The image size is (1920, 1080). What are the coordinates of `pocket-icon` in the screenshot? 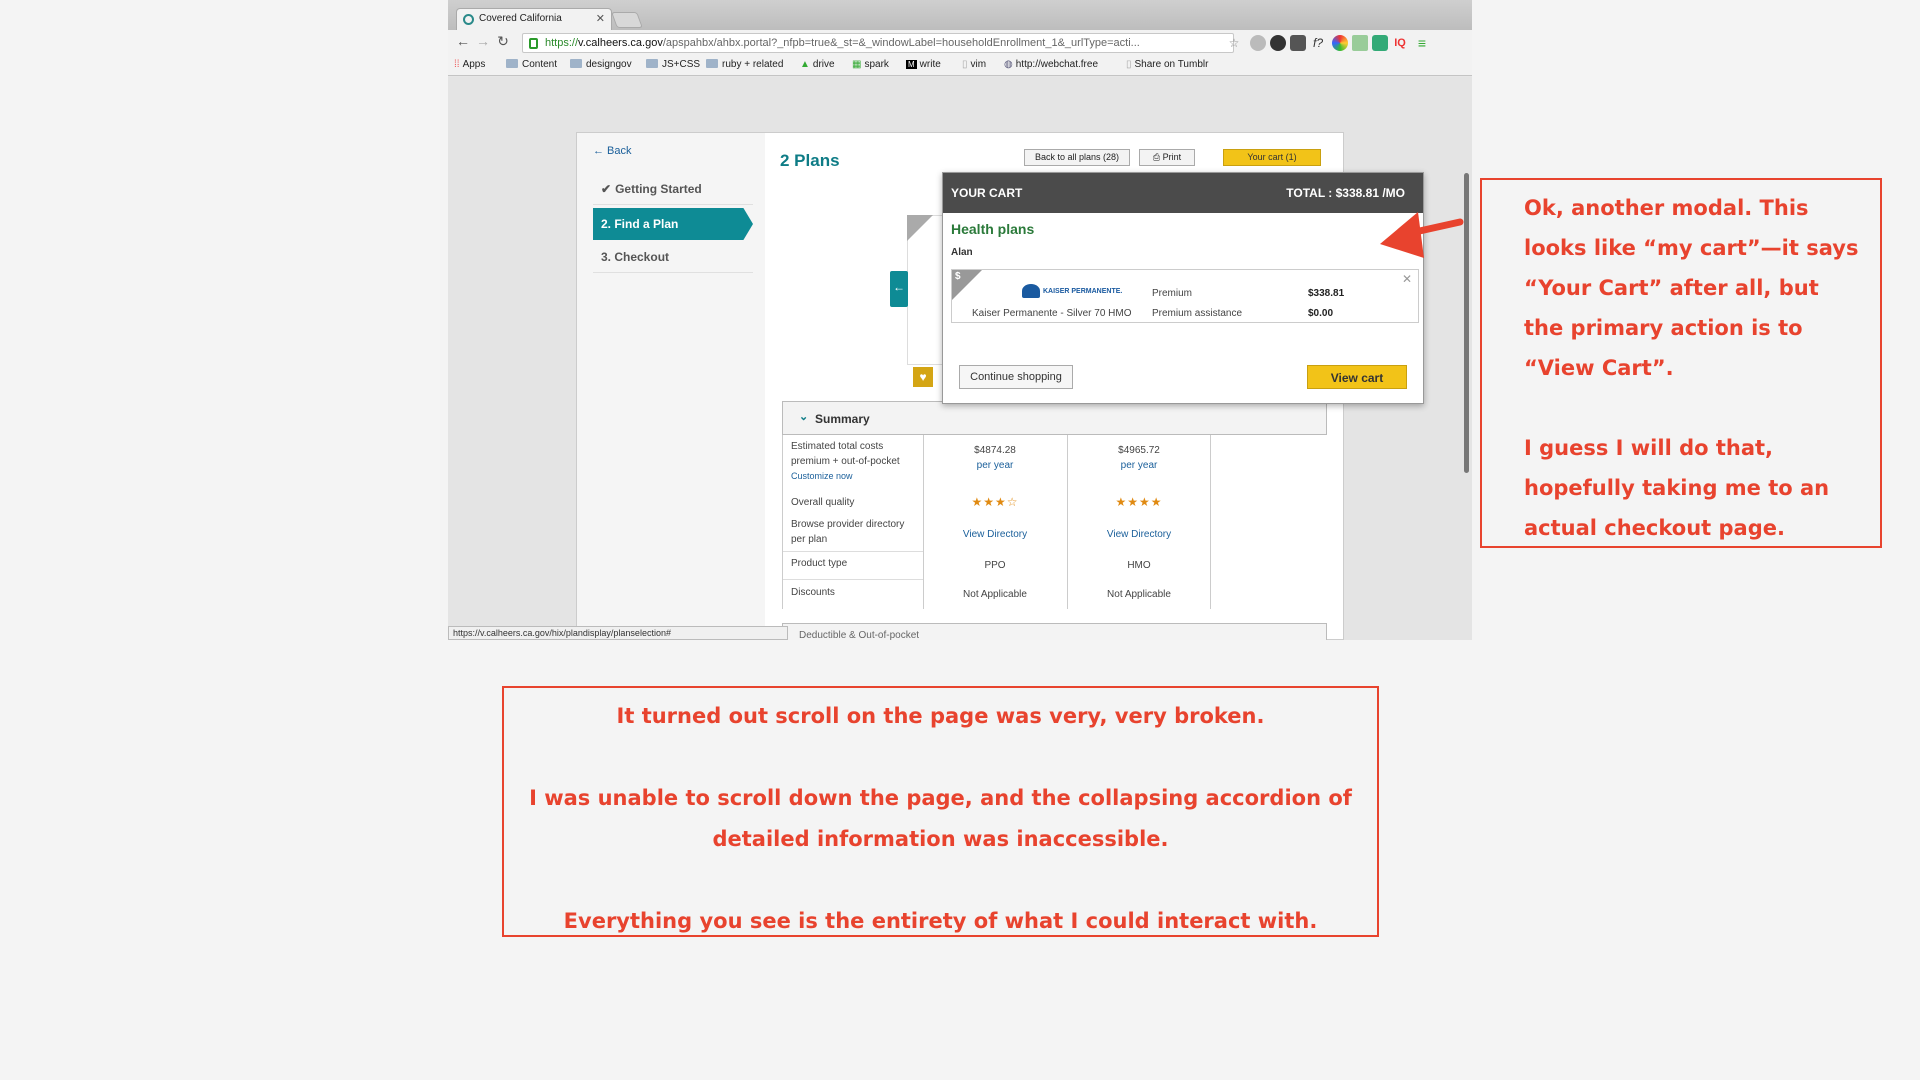 It's located at (1298, 43).